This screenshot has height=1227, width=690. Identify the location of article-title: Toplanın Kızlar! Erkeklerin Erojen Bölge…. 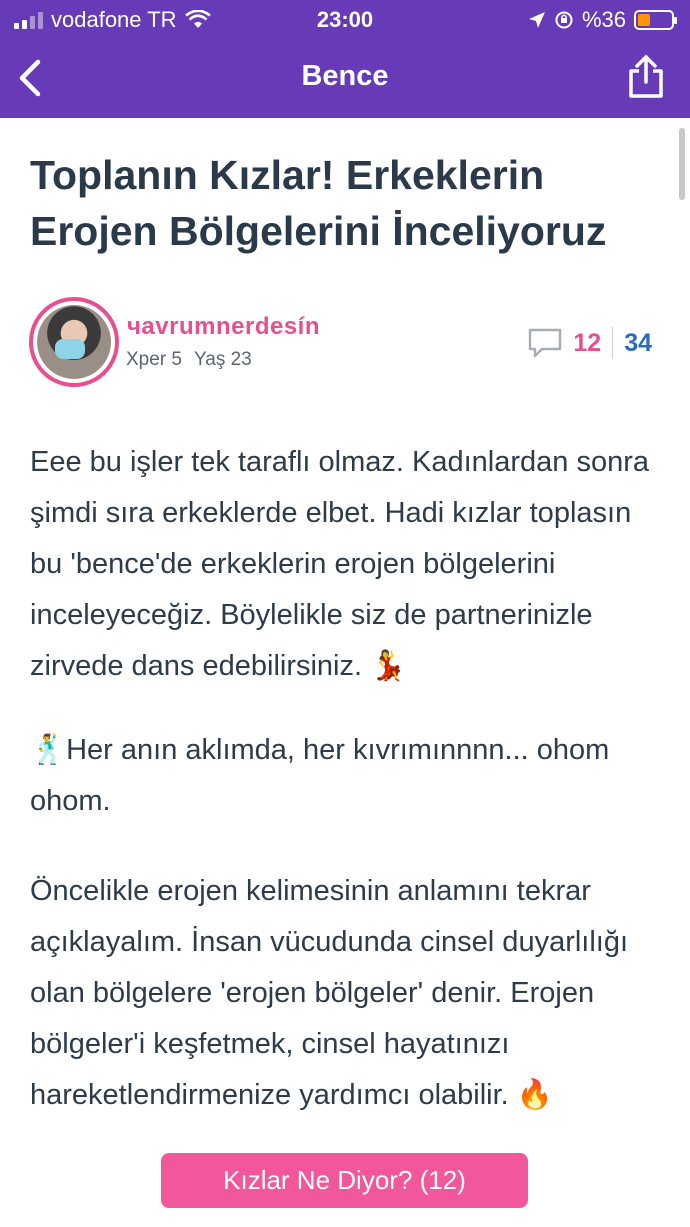
(318, 203).